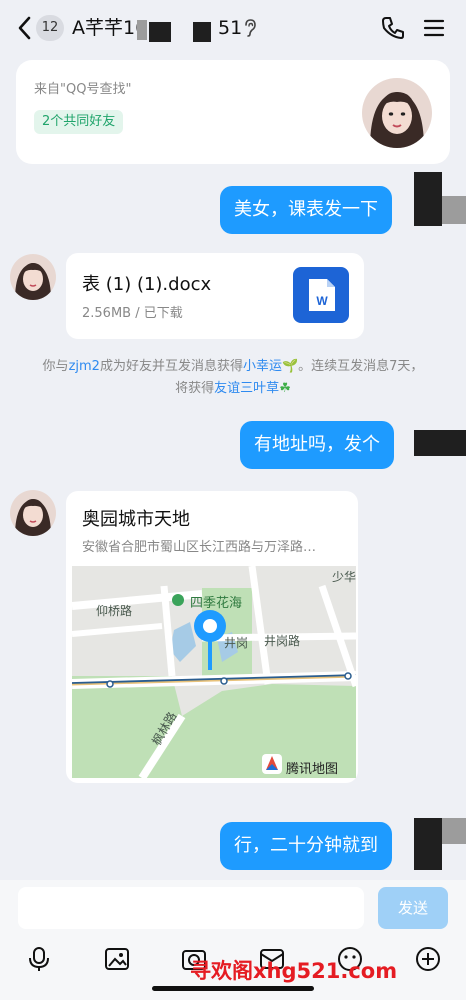  I want to click on chat-title: A芊芊16, so click(109, 28).